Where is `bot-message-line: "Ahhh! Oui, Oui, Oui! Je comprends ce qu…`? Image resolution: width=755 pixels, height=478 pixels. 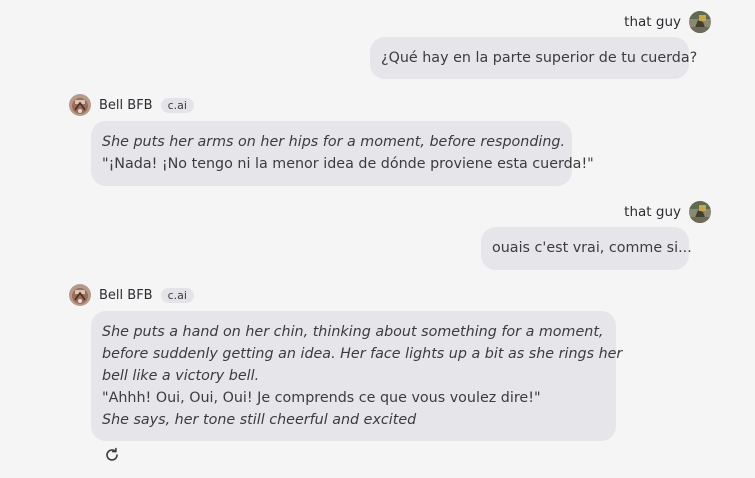 bot-message-line: "Ahhh! Oui, Oui, Oui! Je comprends ce qu… is located at coordinates (321, 398).